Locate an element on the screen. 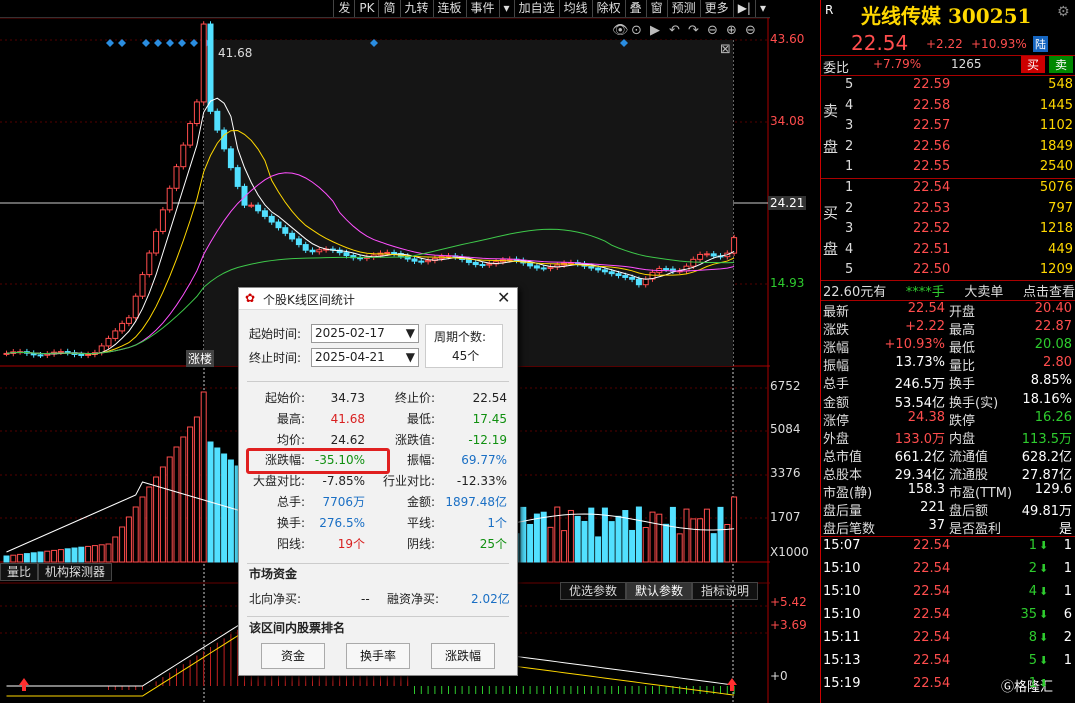 This screenshot has height=703, width=1075. stat-label: 总股本 is located at coordinates (843, 475).